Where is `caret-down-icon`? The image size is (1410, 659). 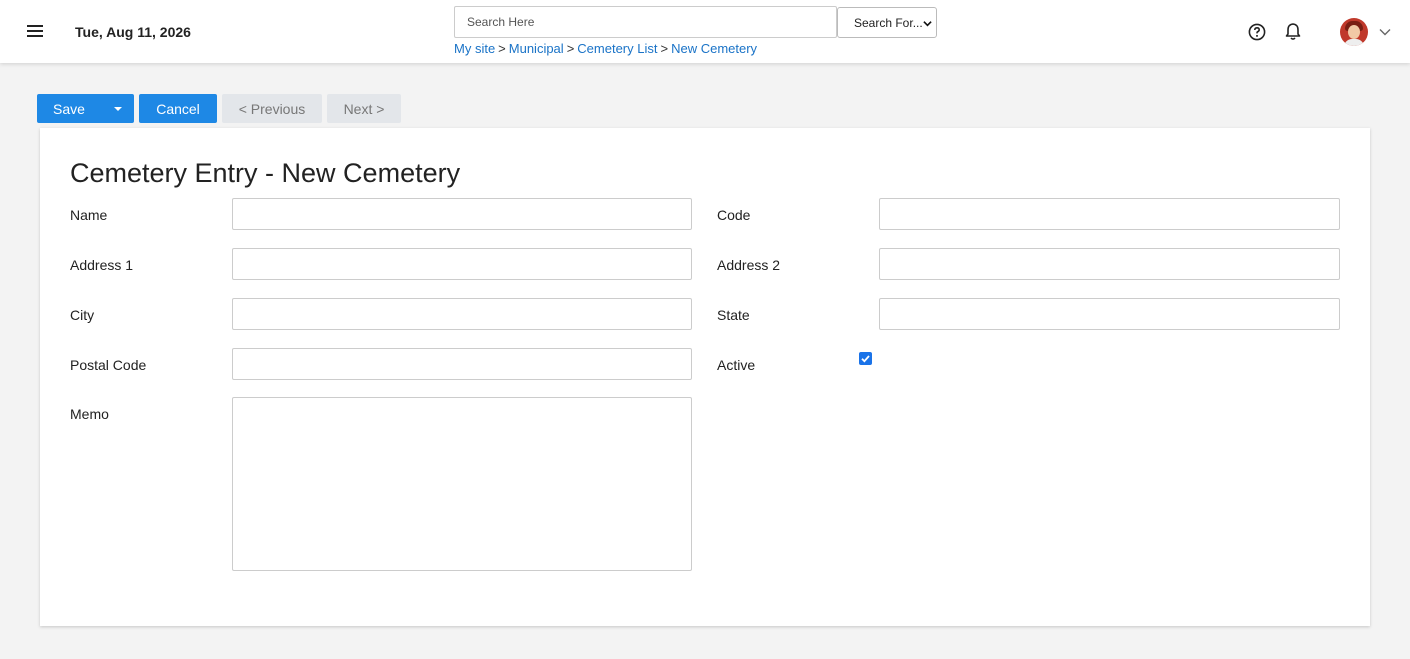
caret-down-icon is located at coordinates (117, 108).